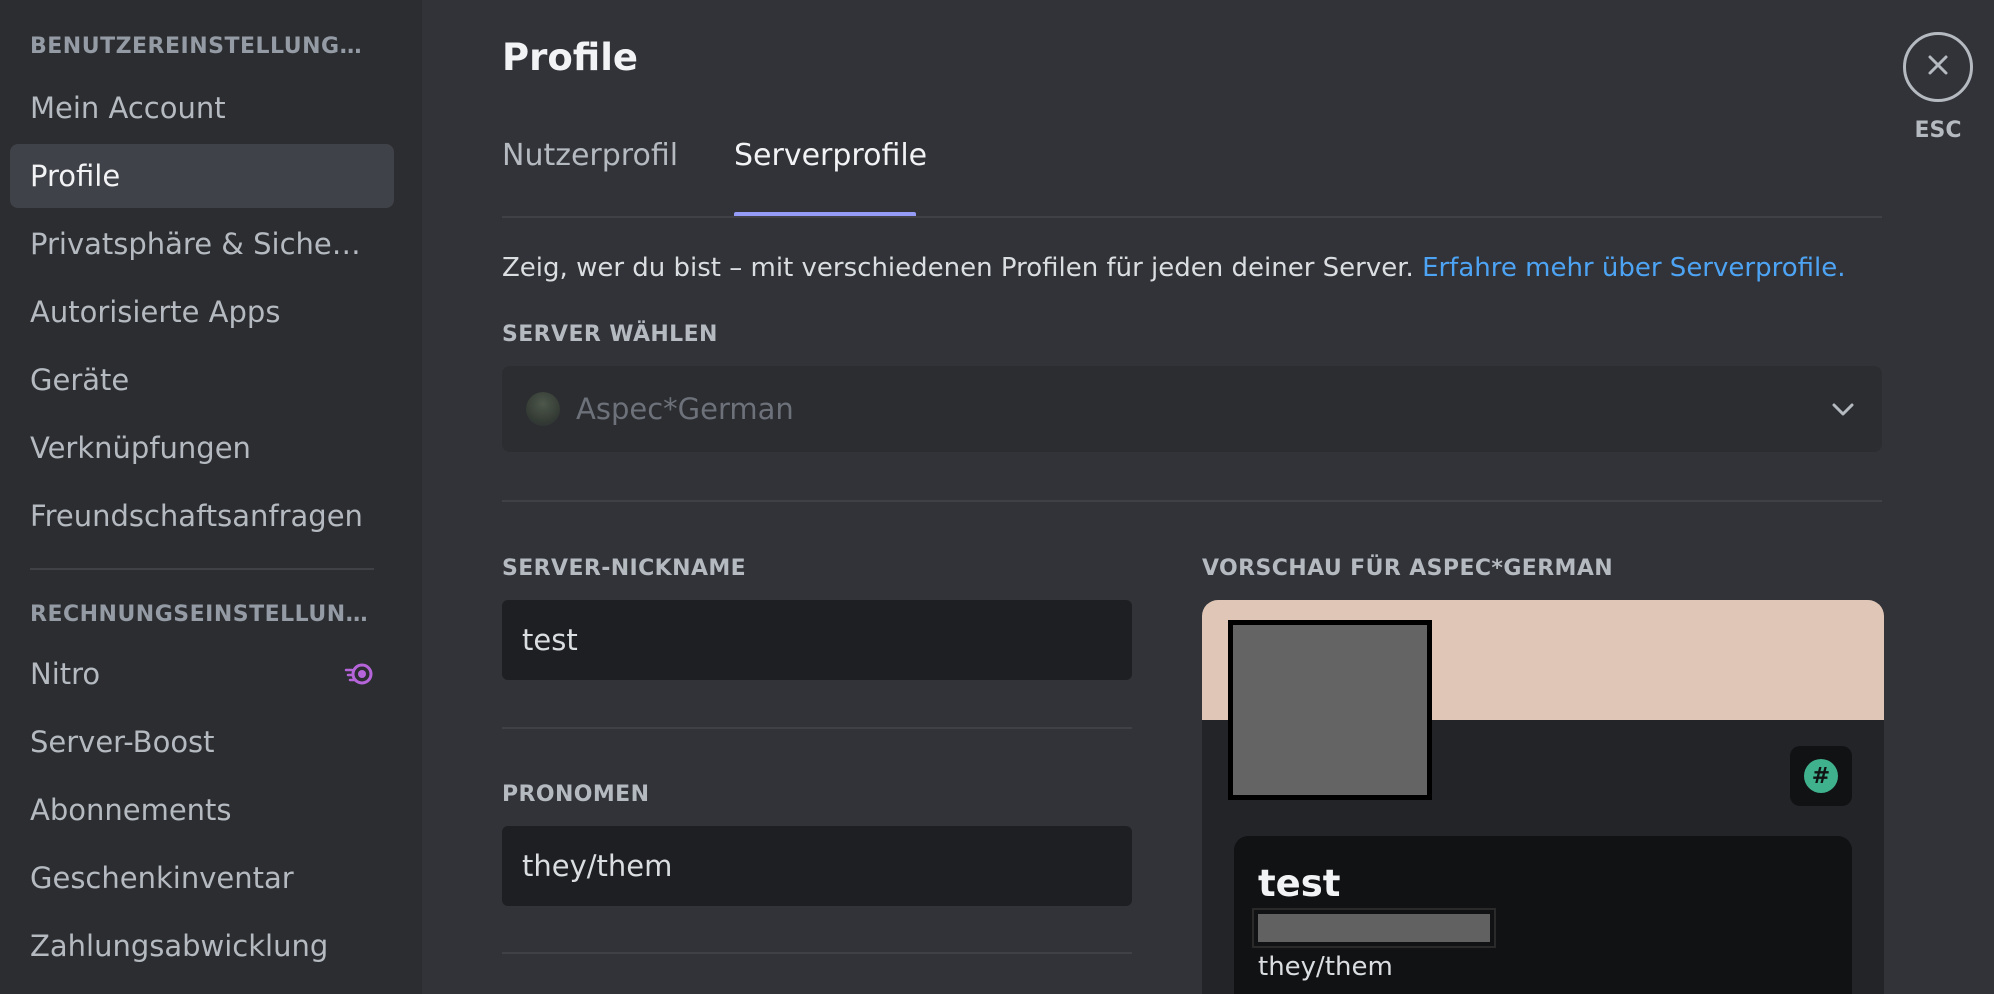  I want to click on close-icon, so click(1938, 67).